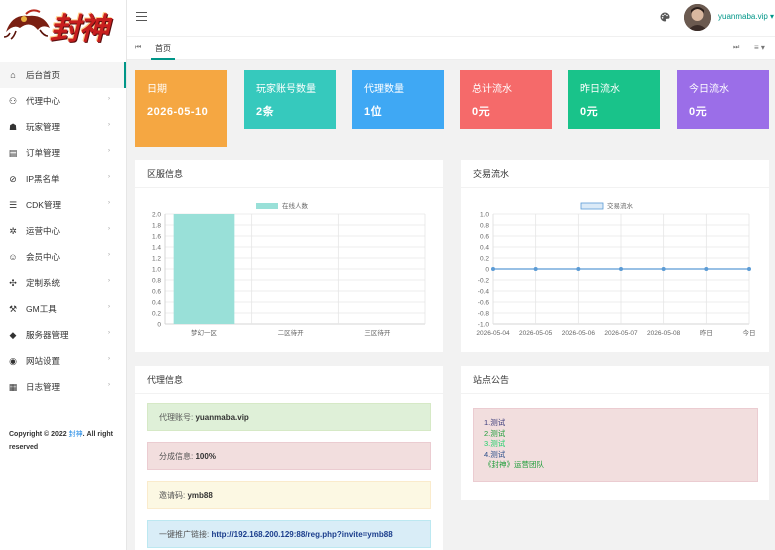  I want to click on tab-scroll-right-icon: ⏭, so click(736, 48).